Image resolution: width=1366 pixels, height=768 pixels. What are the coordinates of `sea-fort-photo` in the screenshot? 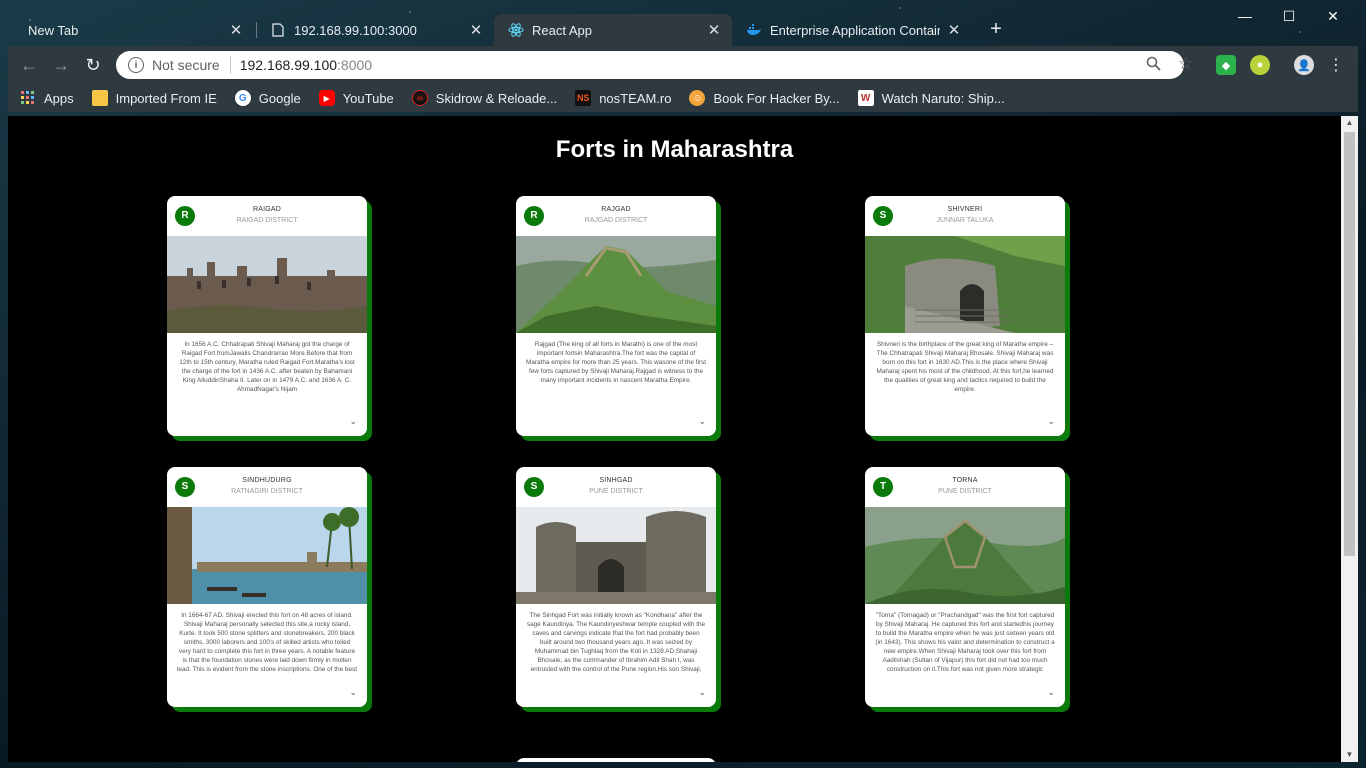 It's located at (267, 555).